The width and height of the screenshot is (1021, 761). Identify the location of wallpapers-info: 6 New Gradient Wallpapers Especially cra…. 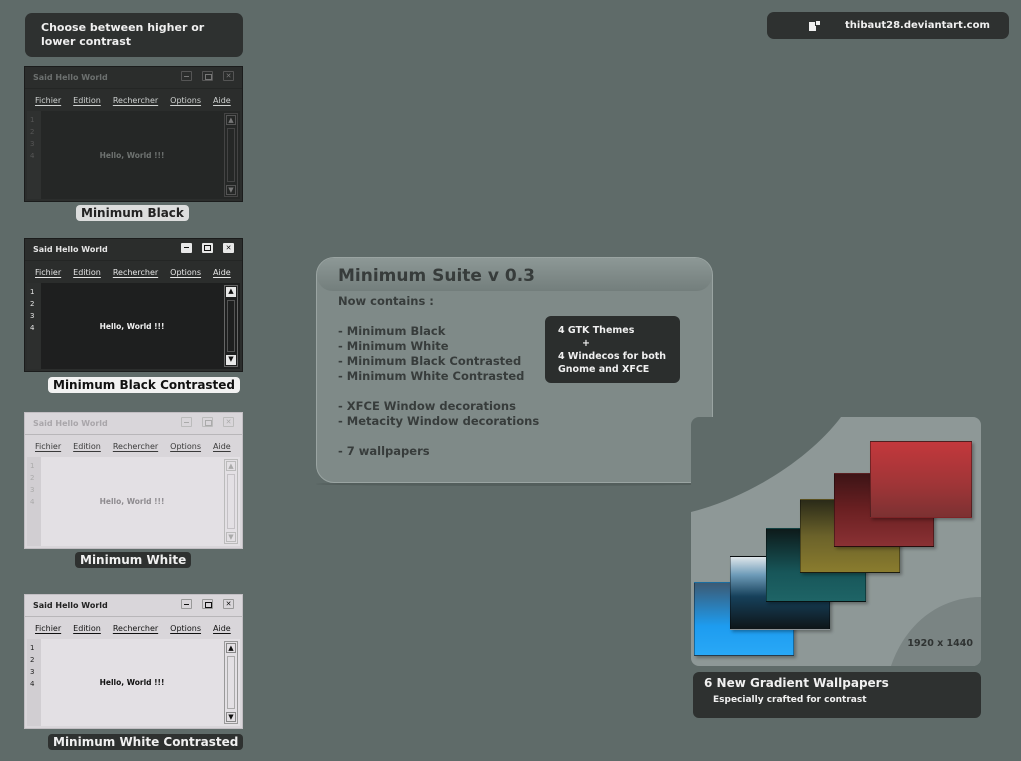
(837, 695).